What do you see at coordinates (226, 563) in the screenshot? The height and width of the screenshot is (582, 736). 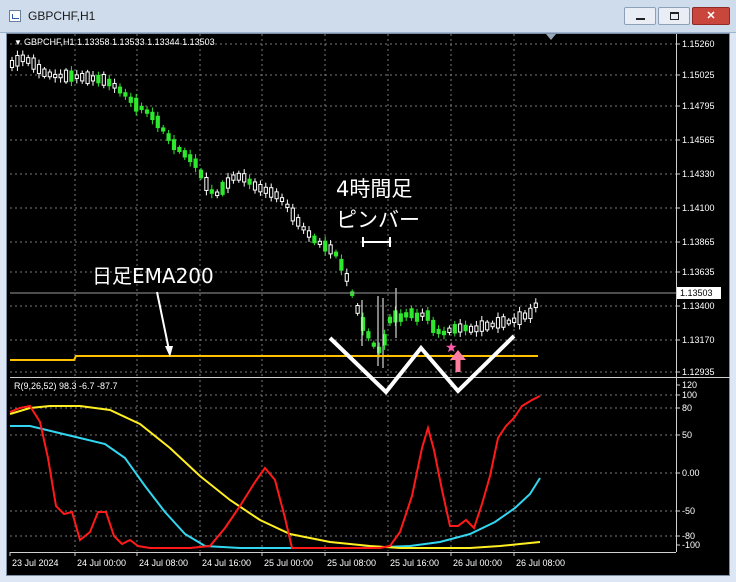 I see `time-tick-label: 24 Jul 16:00` at bounding box center [226, 563].